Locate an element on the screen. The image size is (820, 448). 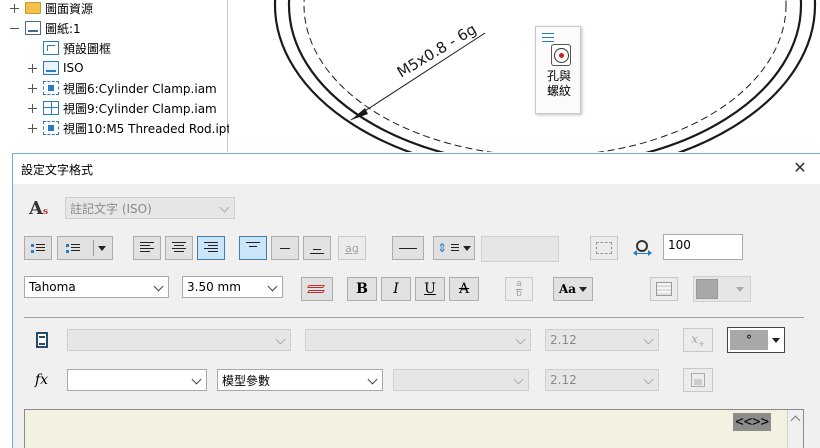
tree-item-label: 預設圖框 is located at coordinates (87, 48).